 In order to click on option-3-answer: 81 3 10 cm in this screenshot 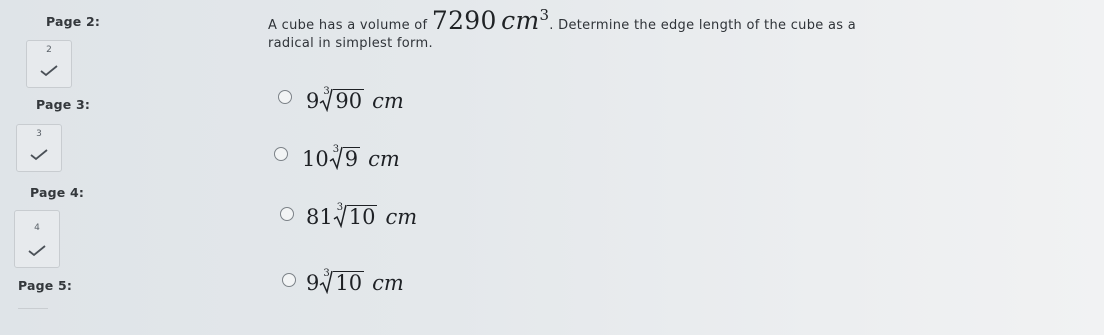, I will do `click(362, 215)`.